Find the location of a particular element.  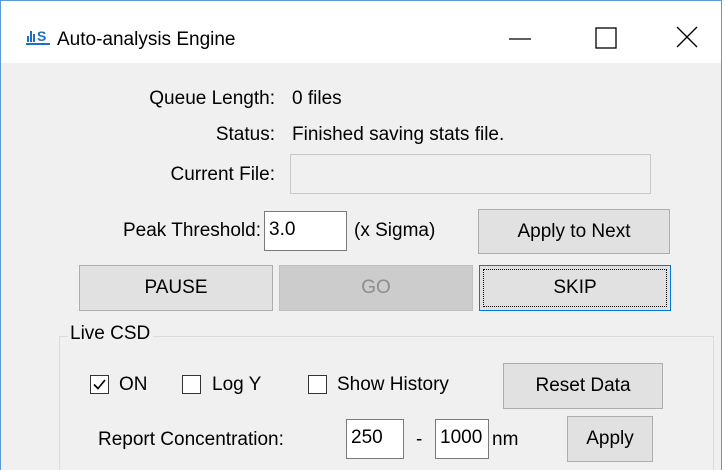

window-title: Auto-analysis Engine is located at coordinates (146, 39).